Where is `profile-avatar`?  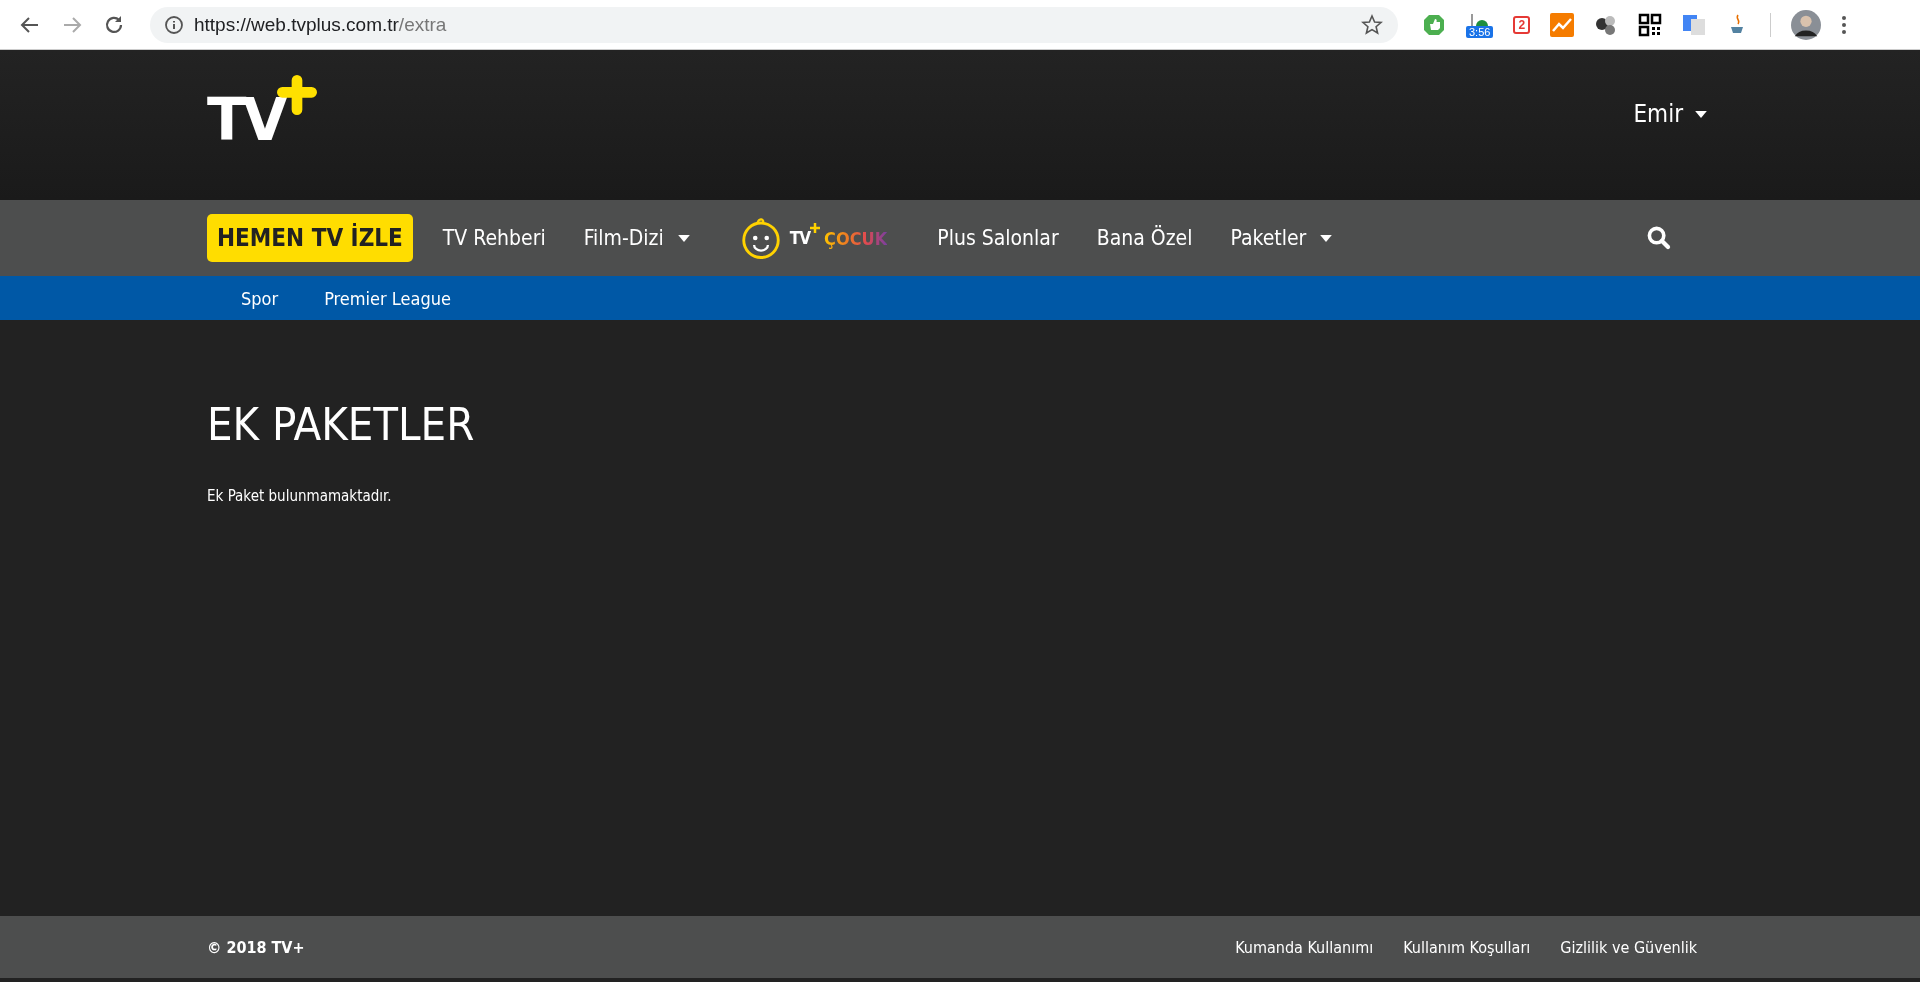
profile-avatar is located at coordinates (1806, 24).